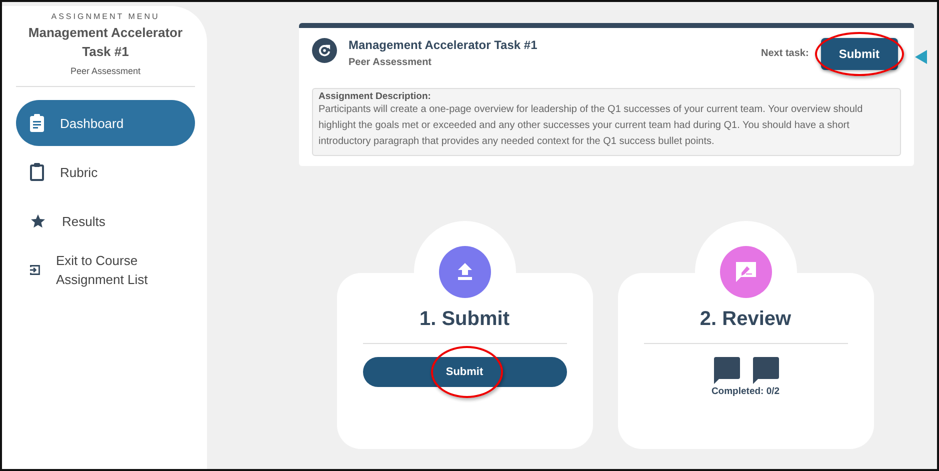 The width and height of the screenshot is (939, 471). I want to click on pointer-arrow-icon, so click(920, 57).